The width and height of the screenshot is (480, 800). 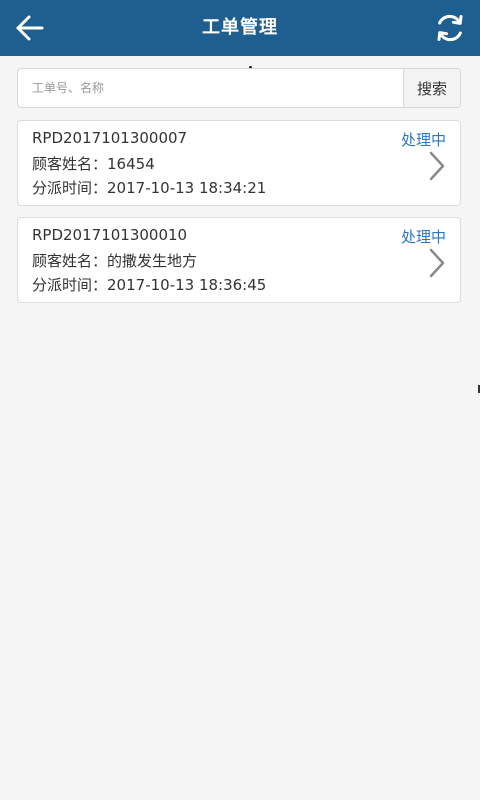 What do you see at coordinates (110, 138) in the screenshot?
I see `order-number: RPD2017101300007` at bounding box center [110, 138].